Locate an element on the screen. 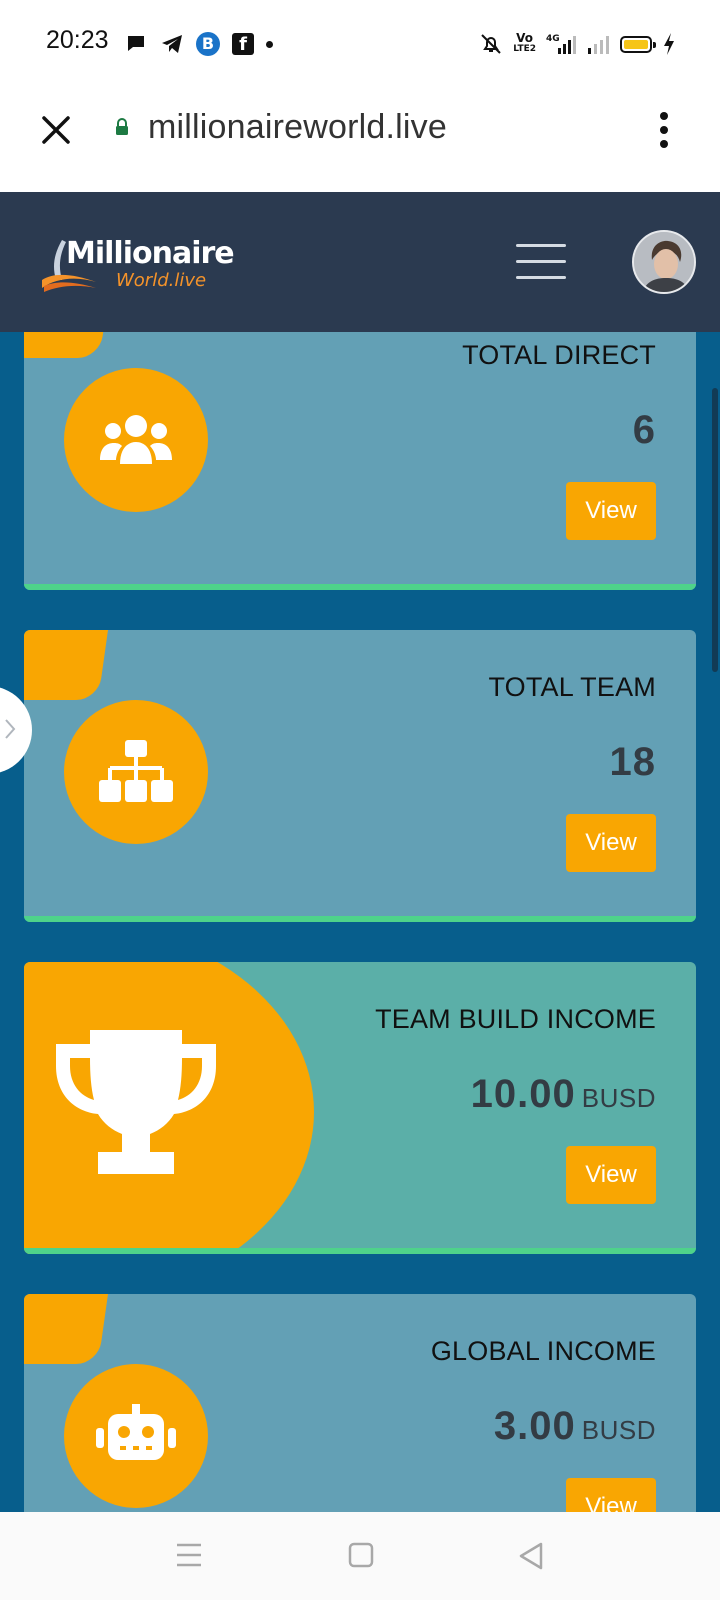  card-title: TOTAL TEAM is located at coordinates (572, 687).